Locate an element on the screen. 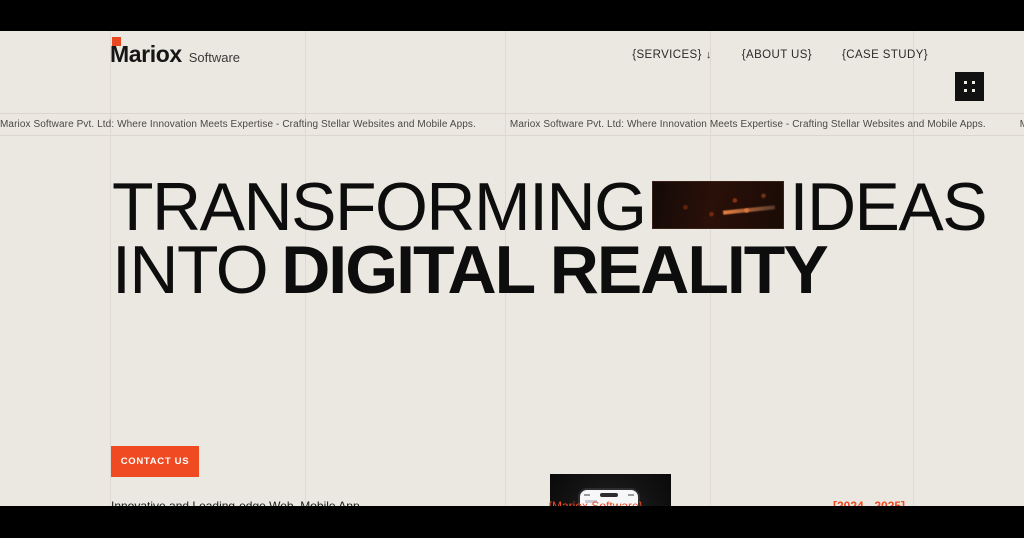 Image resolution: width=1024 pixels, height=538 pixels. nav-label-about-us: {ABOUT US} is located at coordinates (777, 55).